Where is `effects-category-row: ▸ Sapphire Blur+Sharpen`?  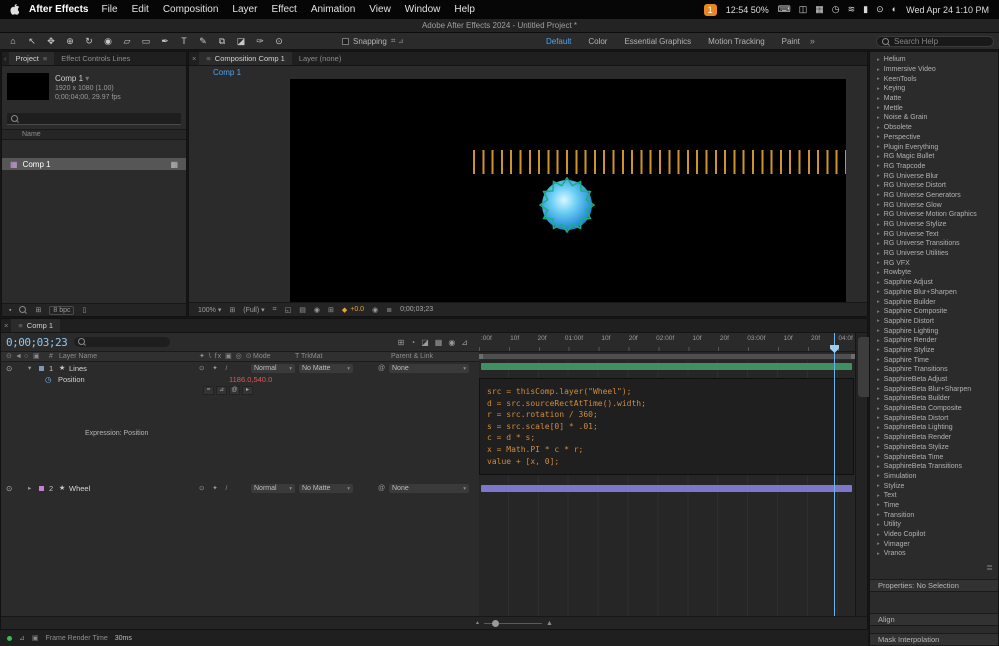
effects-category-row: ▸ Sapphire Blur+Sharpen is located at coordinates (934, 293).